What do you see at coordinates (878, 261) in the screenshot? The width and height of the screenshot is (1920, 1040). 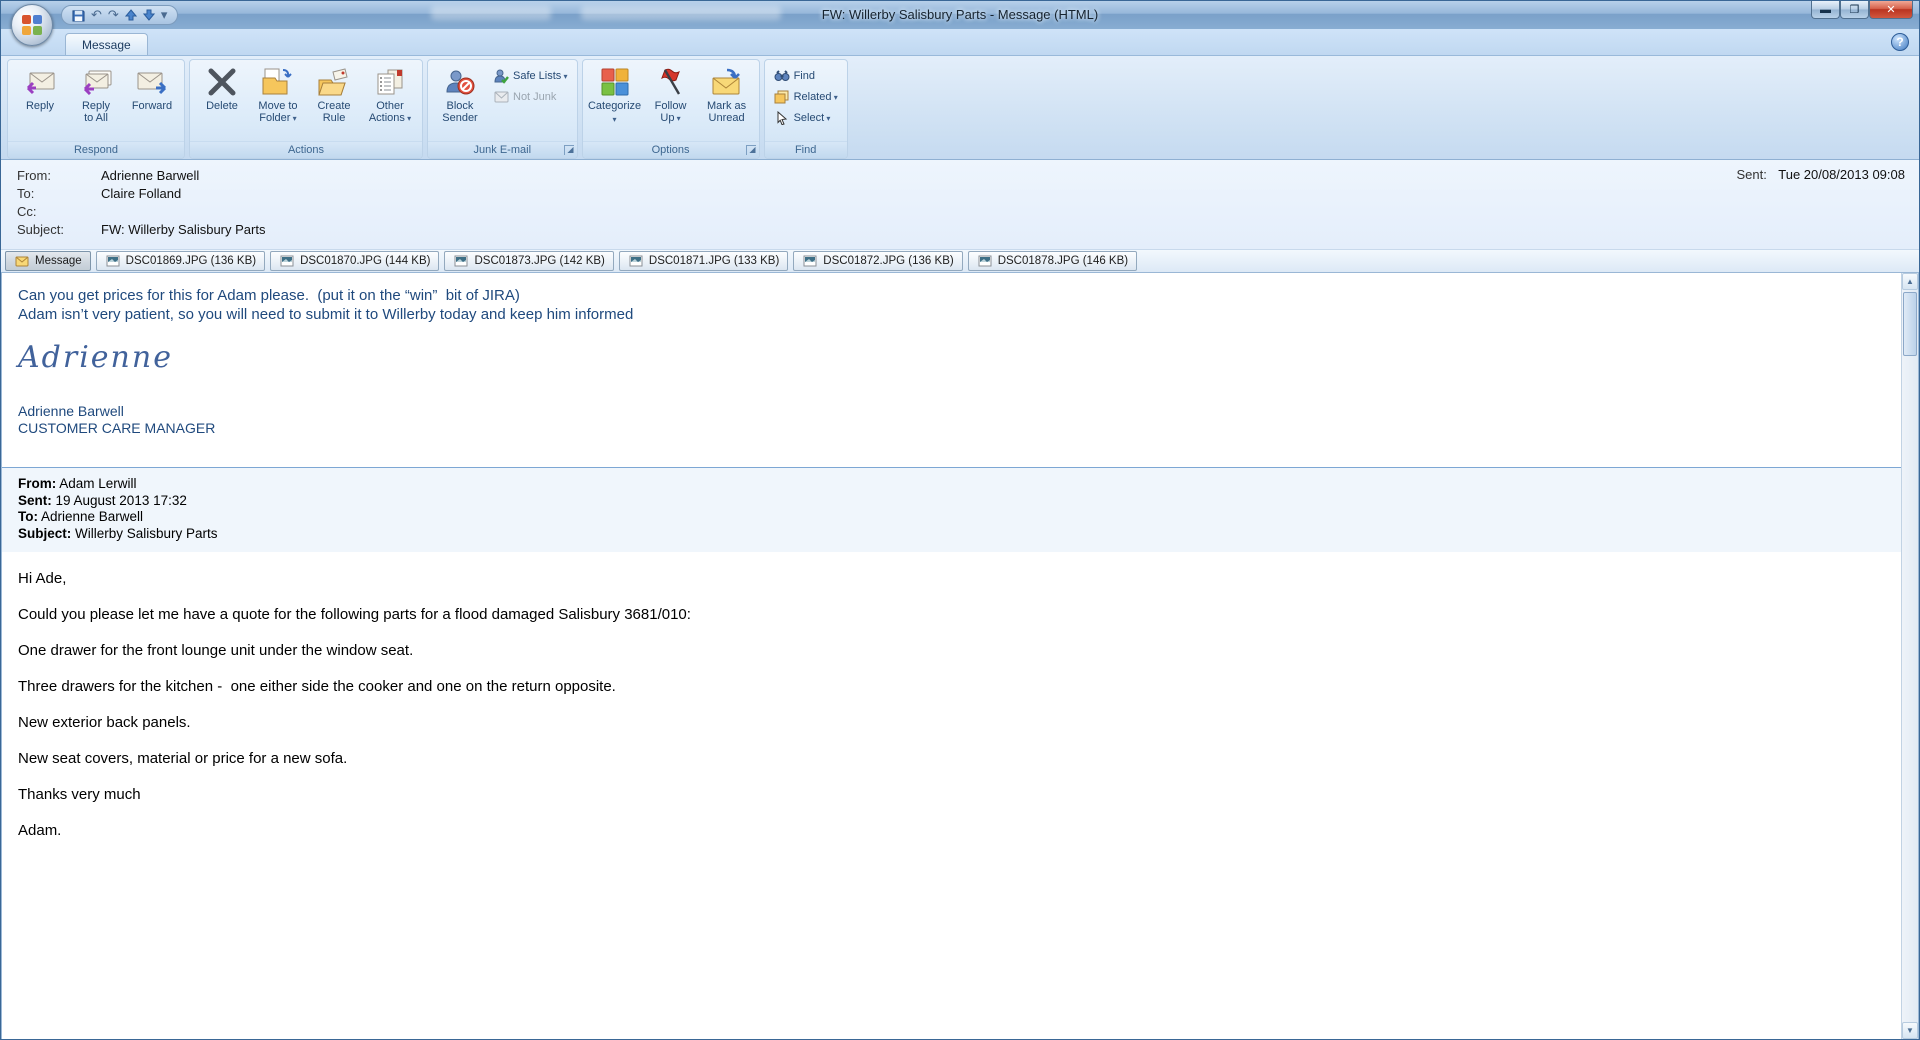 I see `attachment-tab-file: DSC01872.JPG (136 KB)` at bounding box center [878, 261].